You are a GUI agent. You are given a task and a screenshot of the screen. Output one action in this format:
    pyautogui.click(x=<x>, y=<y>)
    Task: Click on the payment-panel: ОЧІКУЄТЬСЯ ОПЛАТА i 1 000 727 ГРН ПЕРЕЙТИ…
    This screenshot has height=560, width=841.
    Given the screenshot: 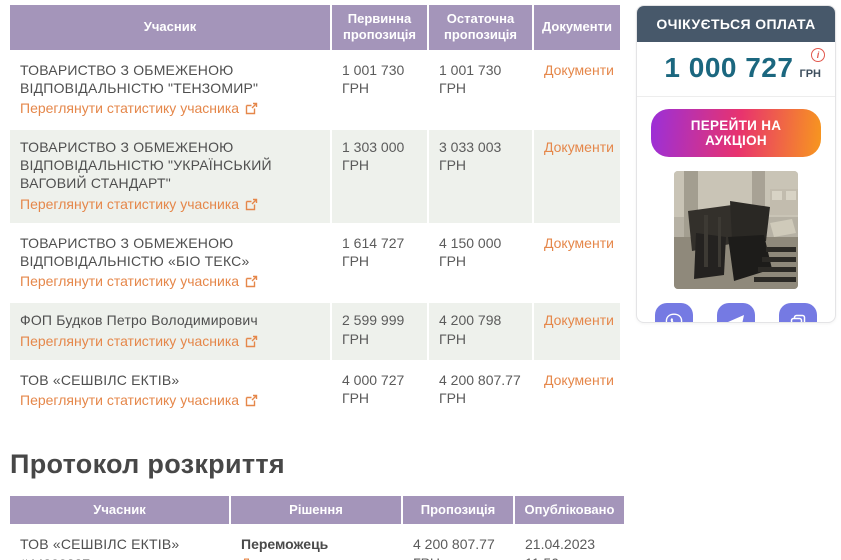 What is the action you would take?
    pyautogui.click(x=736, y=164)
    